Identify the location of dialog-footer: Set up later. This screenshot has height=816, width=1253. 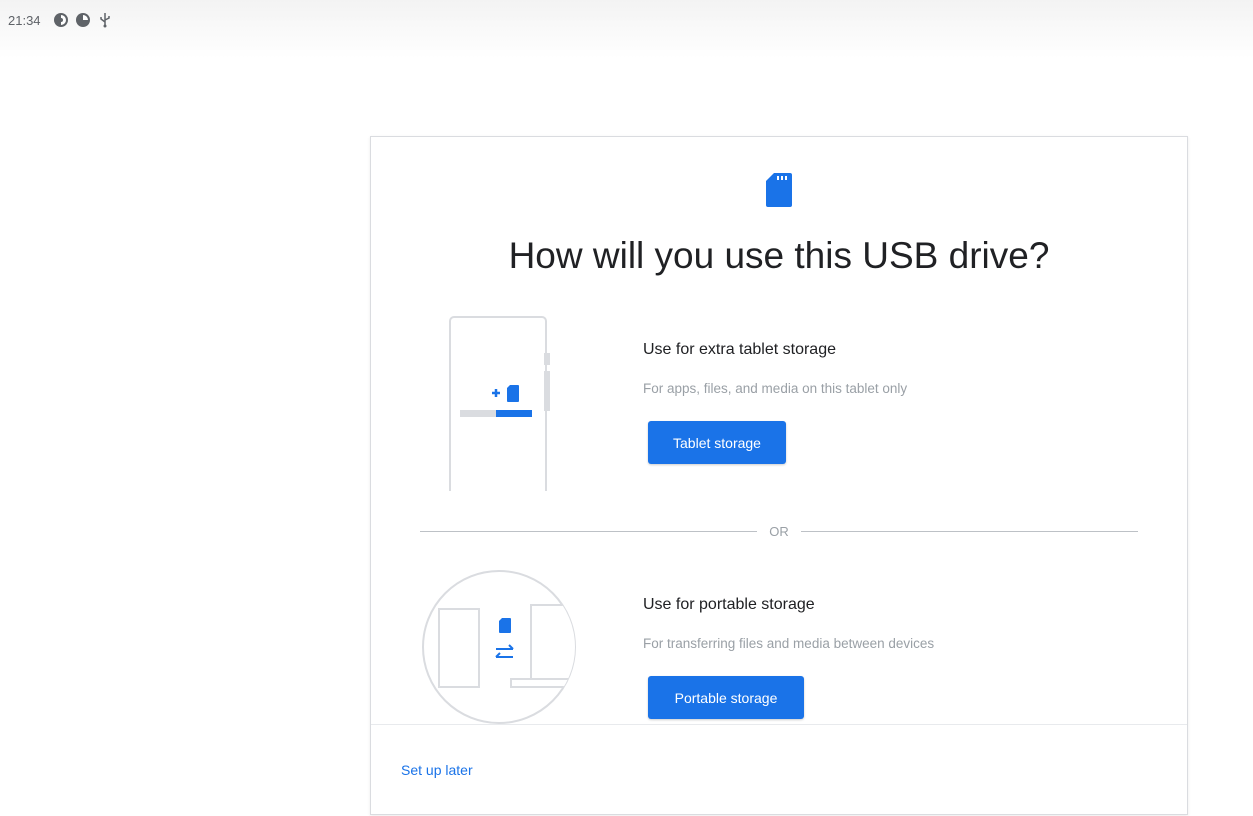
(779, 769).